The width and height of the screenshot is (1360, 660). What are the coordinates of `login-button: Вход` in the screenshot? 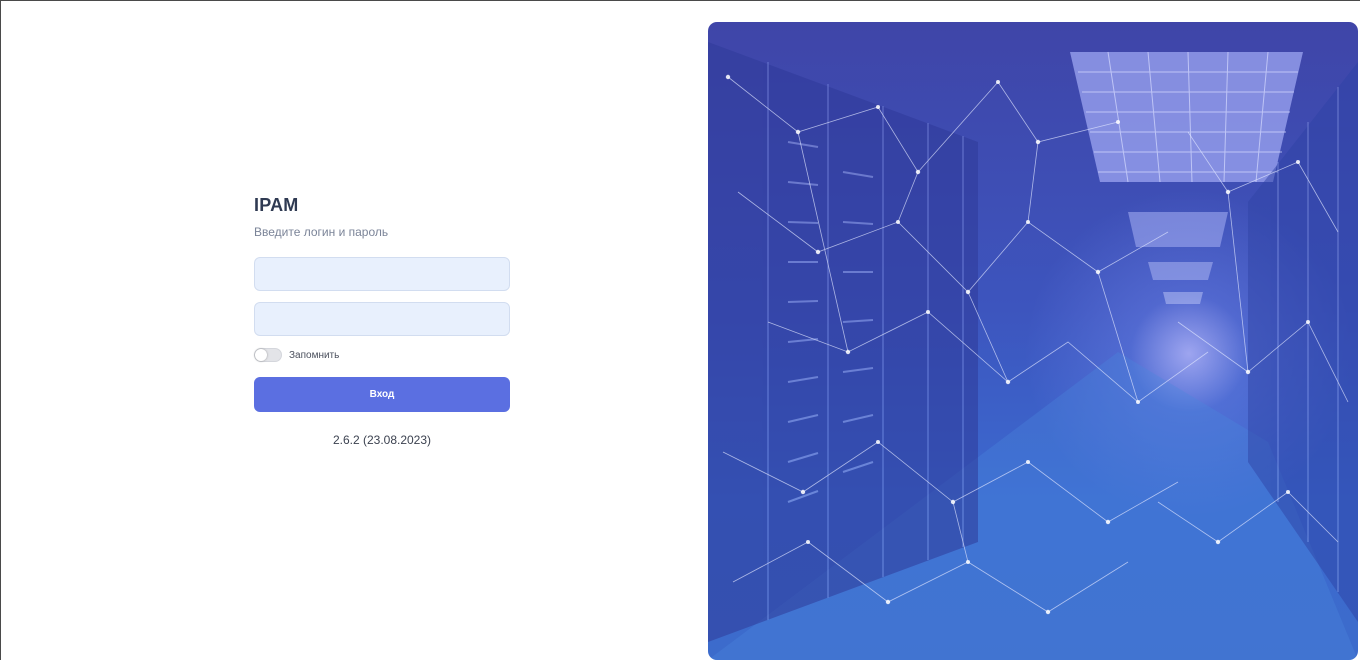 It's located at (382, 394).